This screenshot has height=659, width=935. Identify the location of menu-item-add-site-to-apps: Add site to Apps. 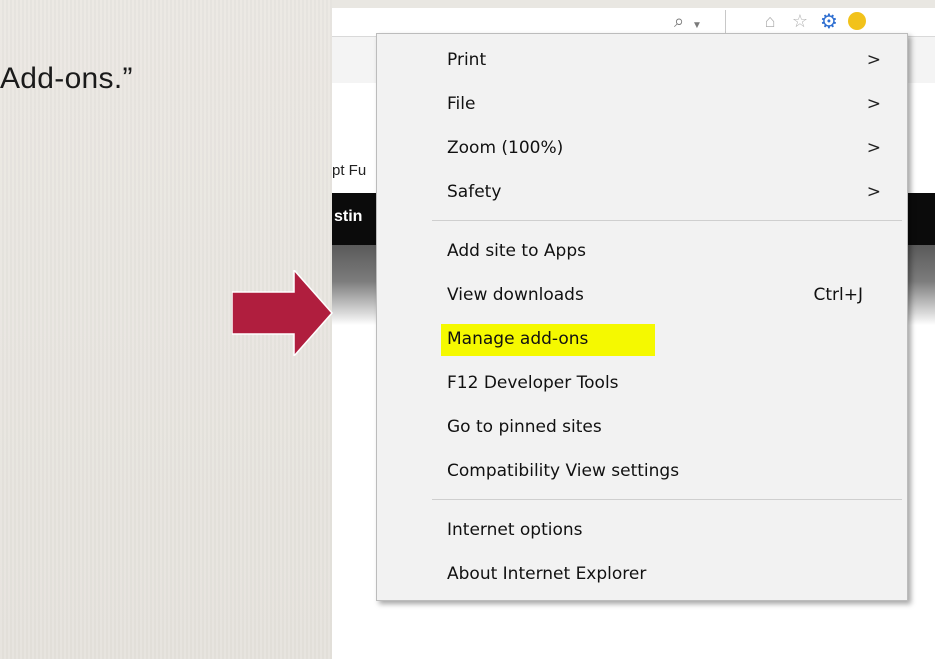
(642, 253).